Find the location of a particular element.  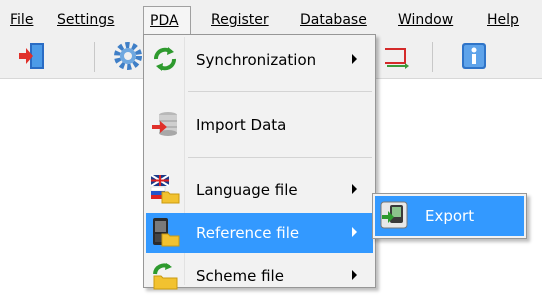

menu-register: Register is located at coordinates (240, 20).